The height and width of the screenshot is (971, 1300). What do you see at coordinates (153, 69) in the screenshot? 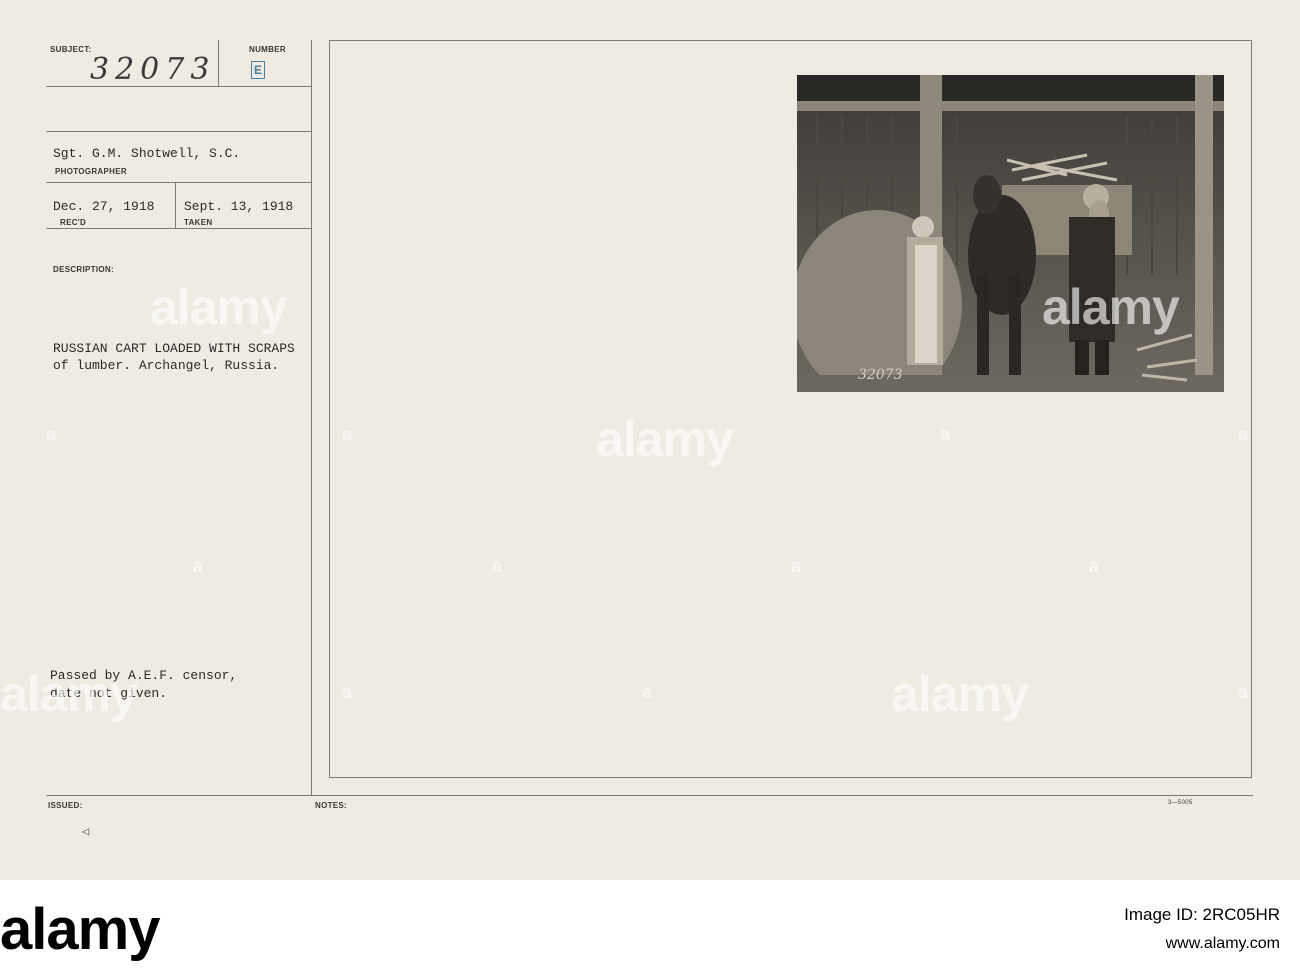
I see `subject-number: 32073` at bounding box center [153, 69].